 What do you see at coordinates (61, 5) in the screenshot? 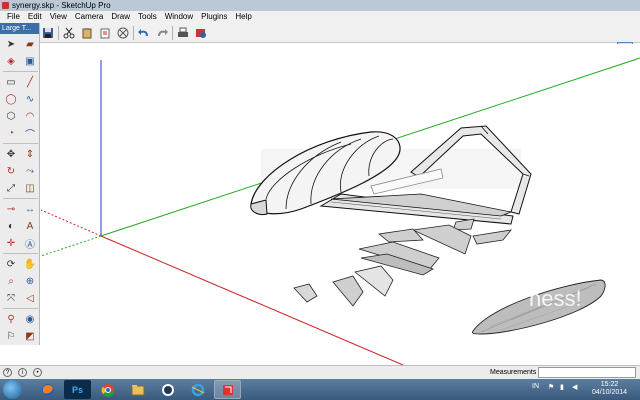
I see `window-title: synergy.skp - SketchUp Pro` at bounding box center [61, 5].